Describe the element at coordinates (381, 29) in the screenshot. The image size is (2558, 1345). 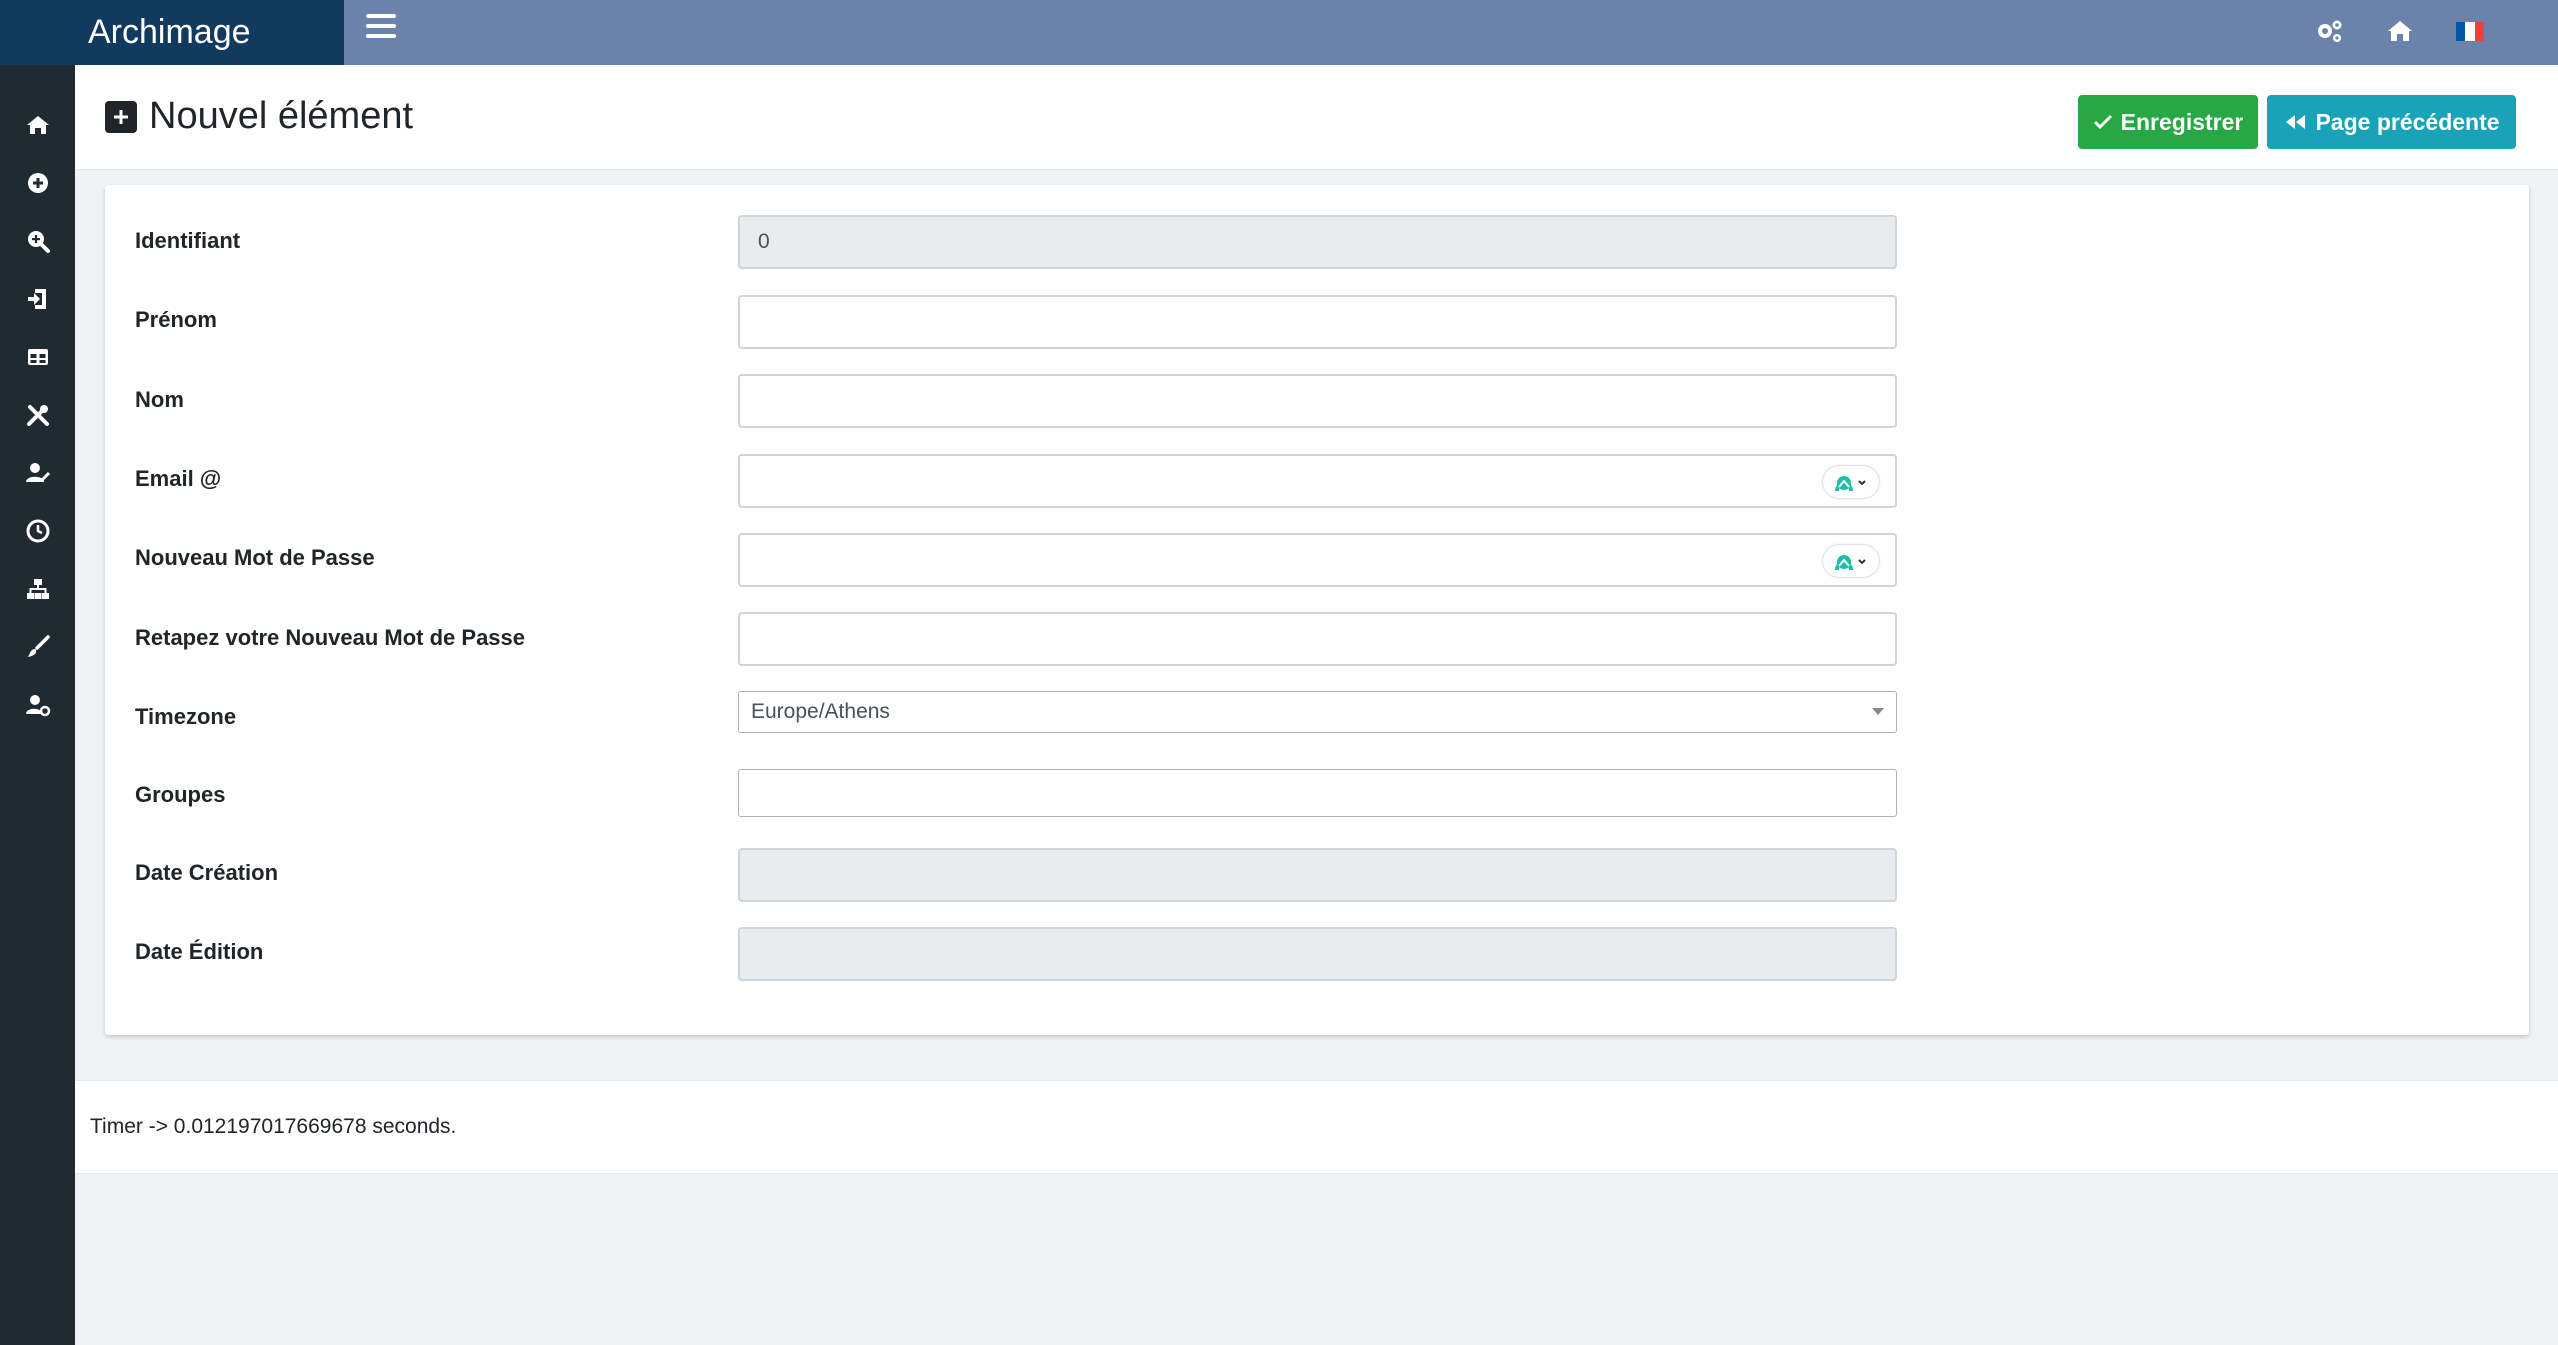
I see `menu-toggle-icon` at that location.